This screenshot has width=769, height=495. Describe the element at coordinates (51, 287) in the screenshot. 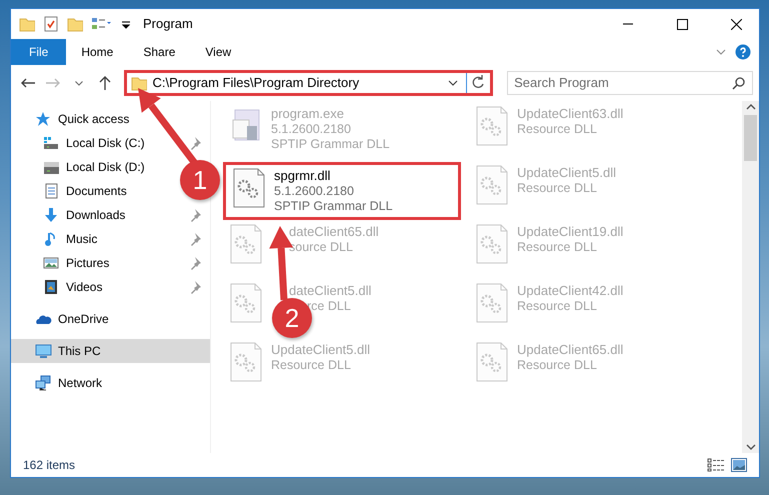

I see `film-icon` at that location.